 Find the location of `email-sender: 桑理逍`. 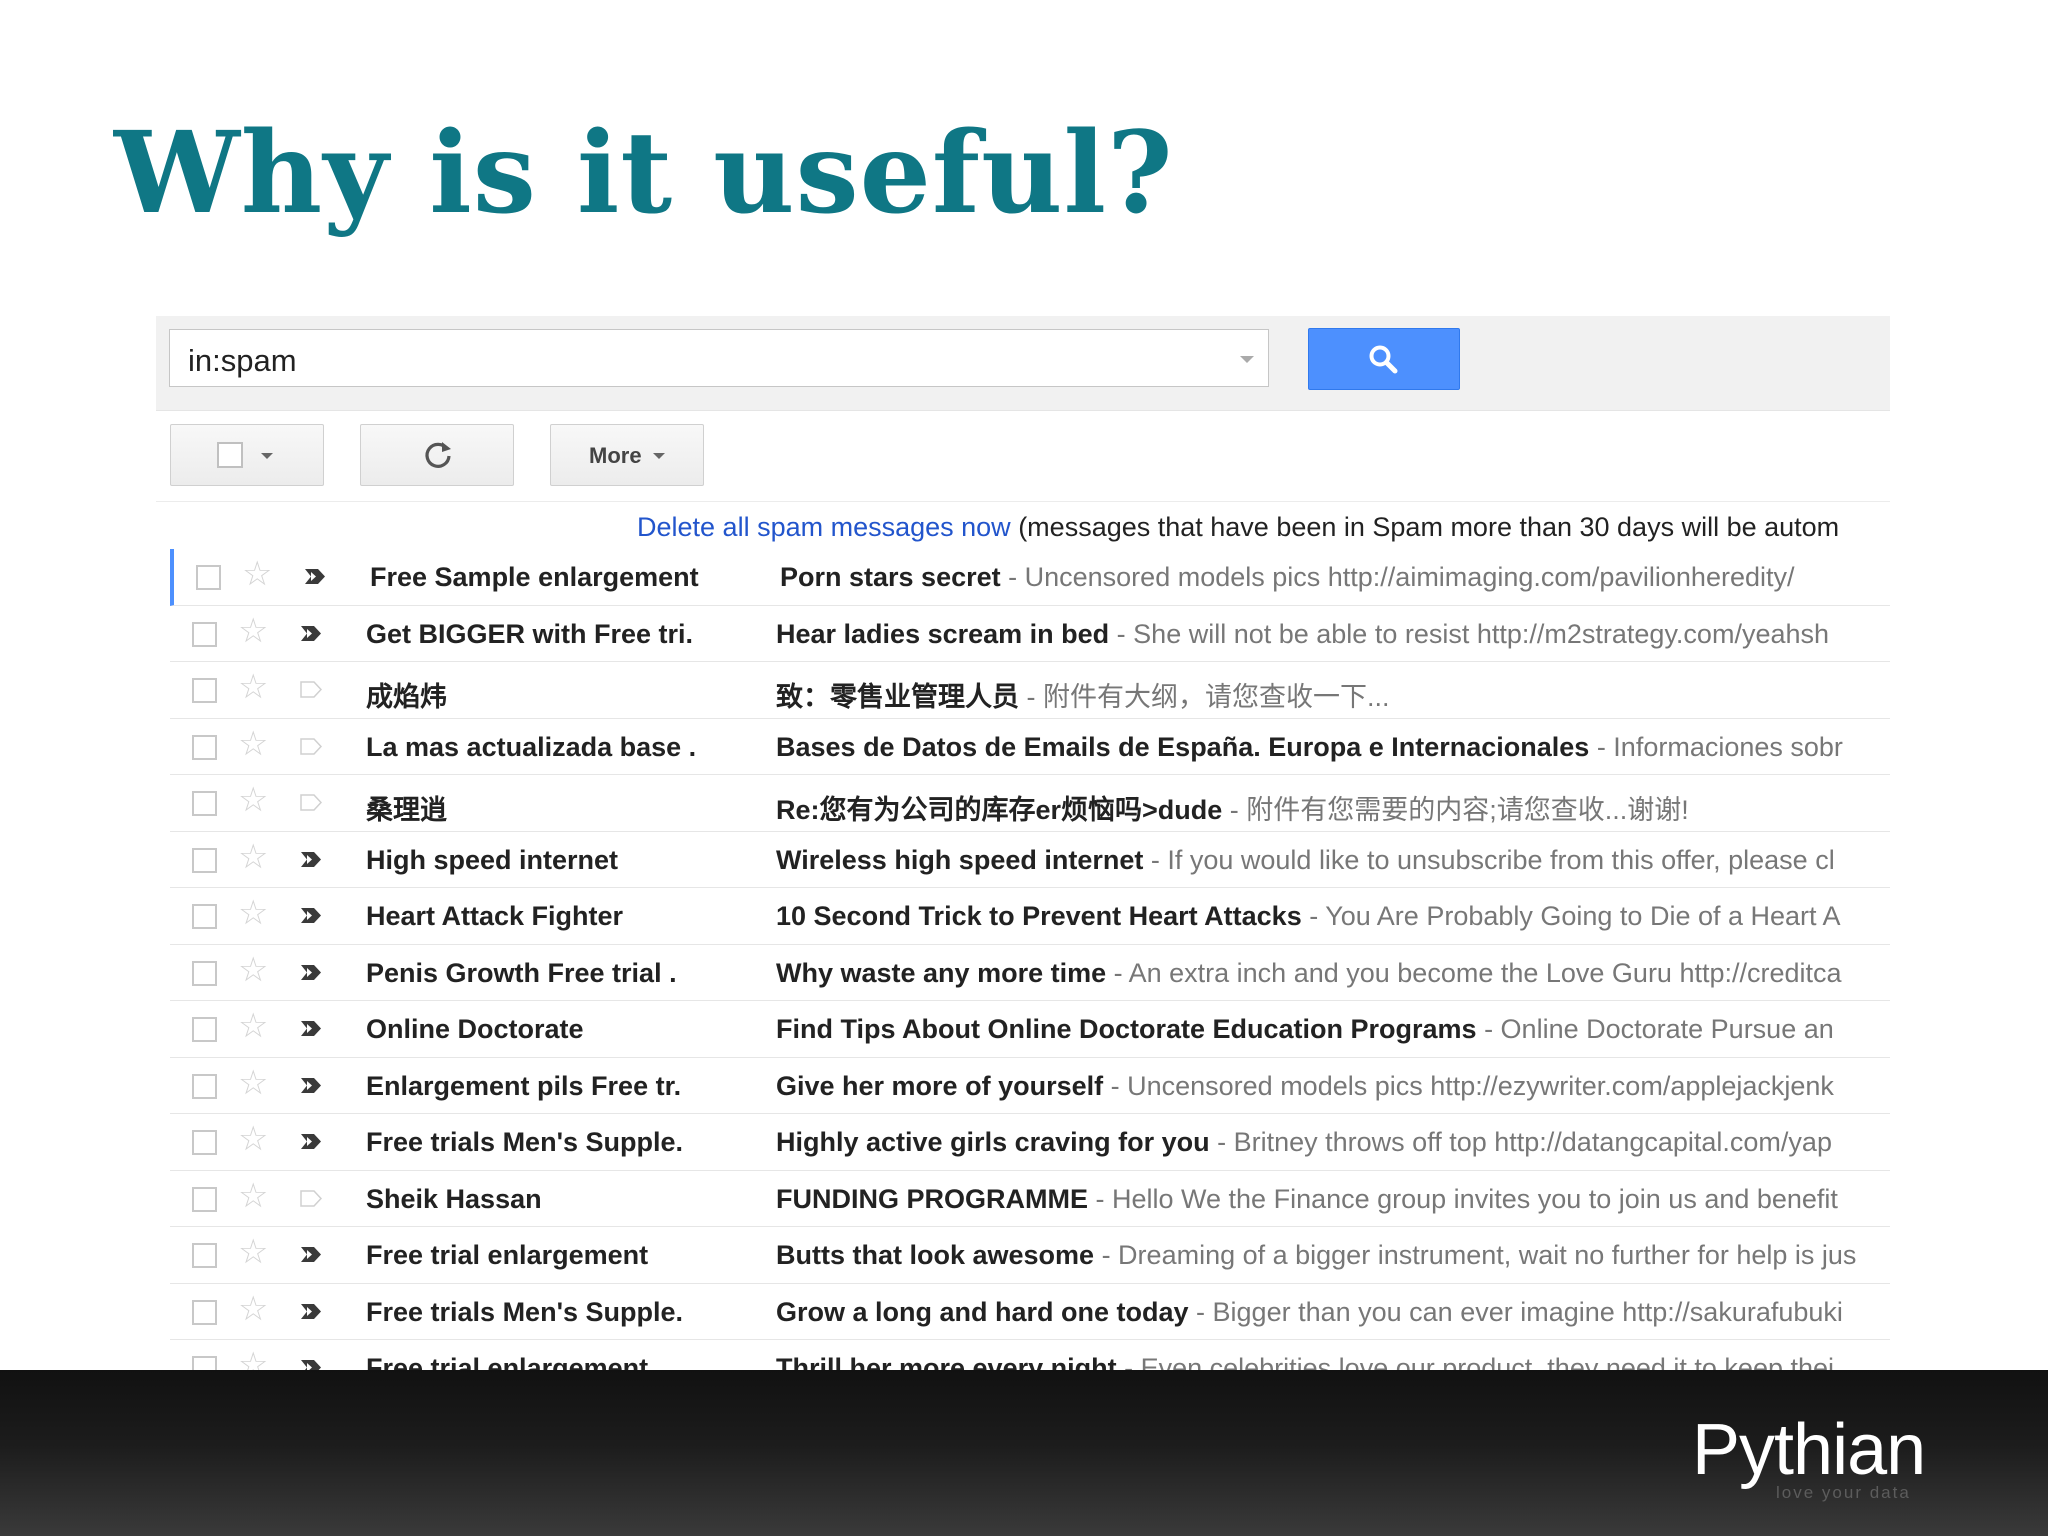

email-sender: 桑理逍 is located at coordinates (406, 810).